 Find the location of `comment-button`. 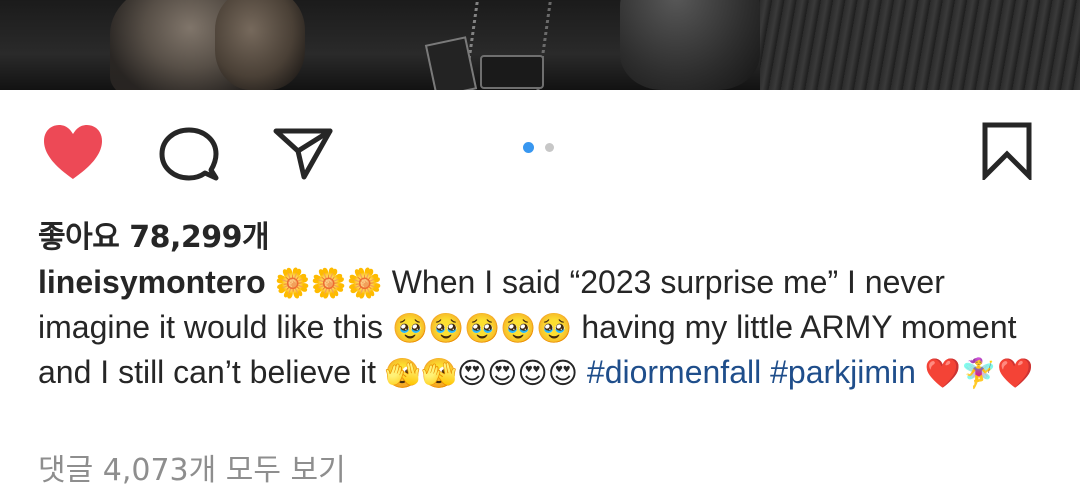

comment-button is located at coordinates (189, 155).